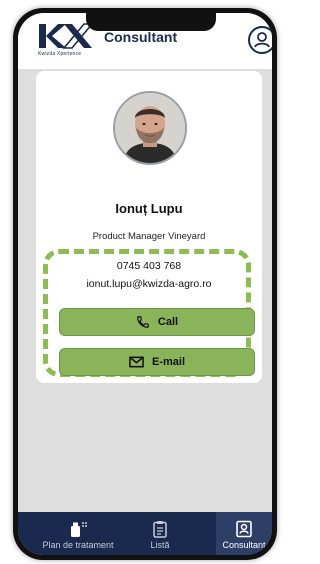  I want to click on sprayer-icon, so click(78, 528).